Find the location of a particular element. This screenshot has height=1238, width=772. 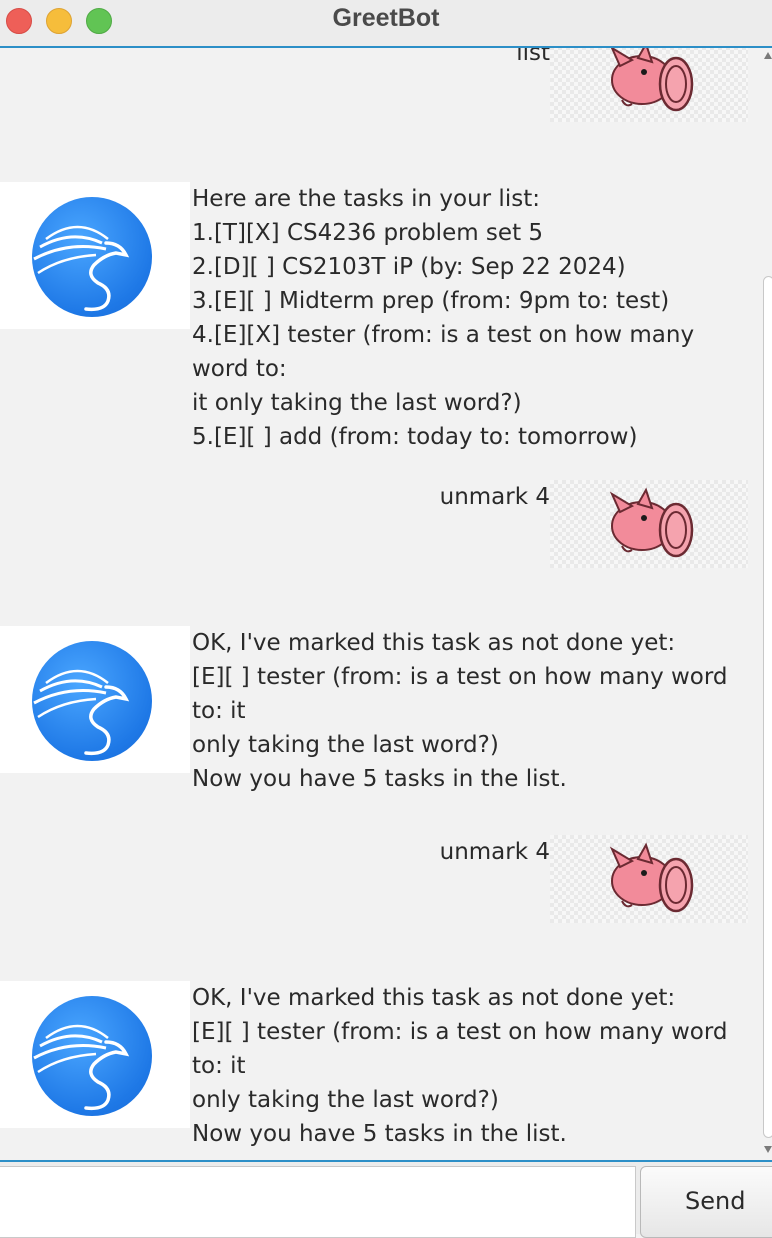

scroll-down-arrow-icon is located at coordinates (768, 1149).